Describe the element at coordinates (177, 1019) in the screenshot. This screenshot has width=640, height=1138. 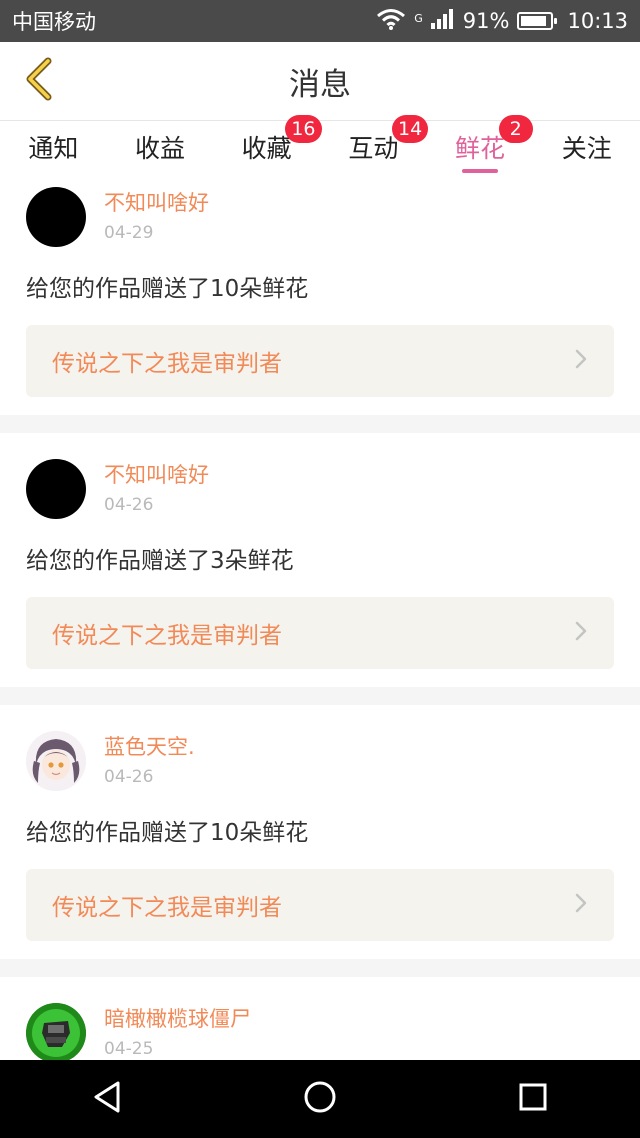
I see `username: 暗橄橄榄球僵尸` at that location.